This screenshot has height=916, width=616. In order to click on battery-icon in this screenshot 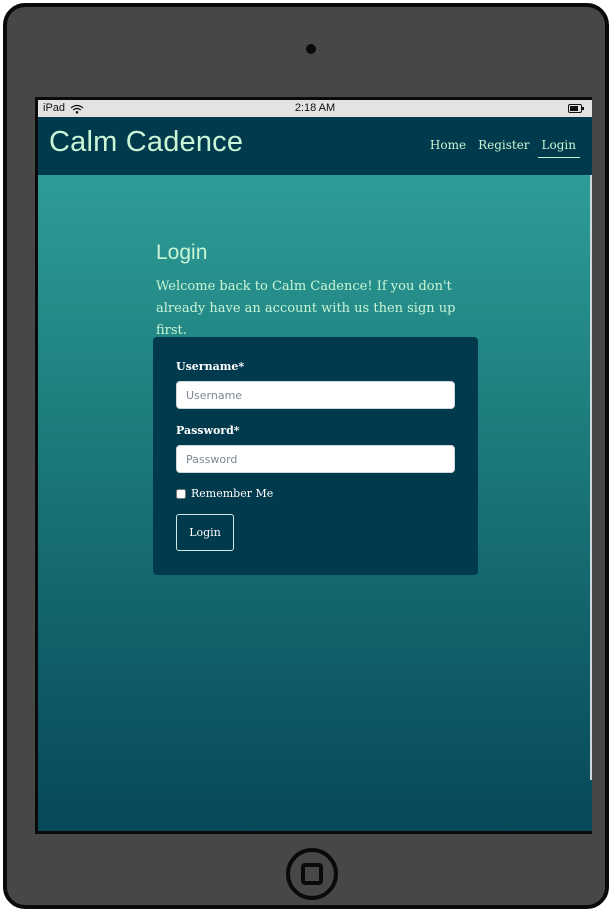, I will do `click(576, 108)`.